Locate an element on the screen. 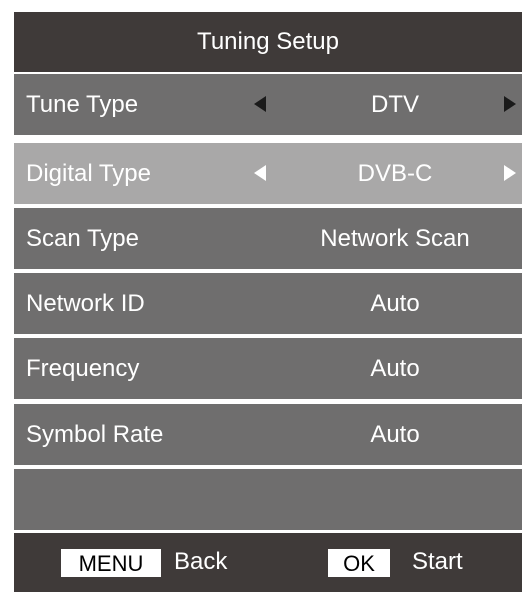  network-id-value: Auto is located at coordinates (395, 303).